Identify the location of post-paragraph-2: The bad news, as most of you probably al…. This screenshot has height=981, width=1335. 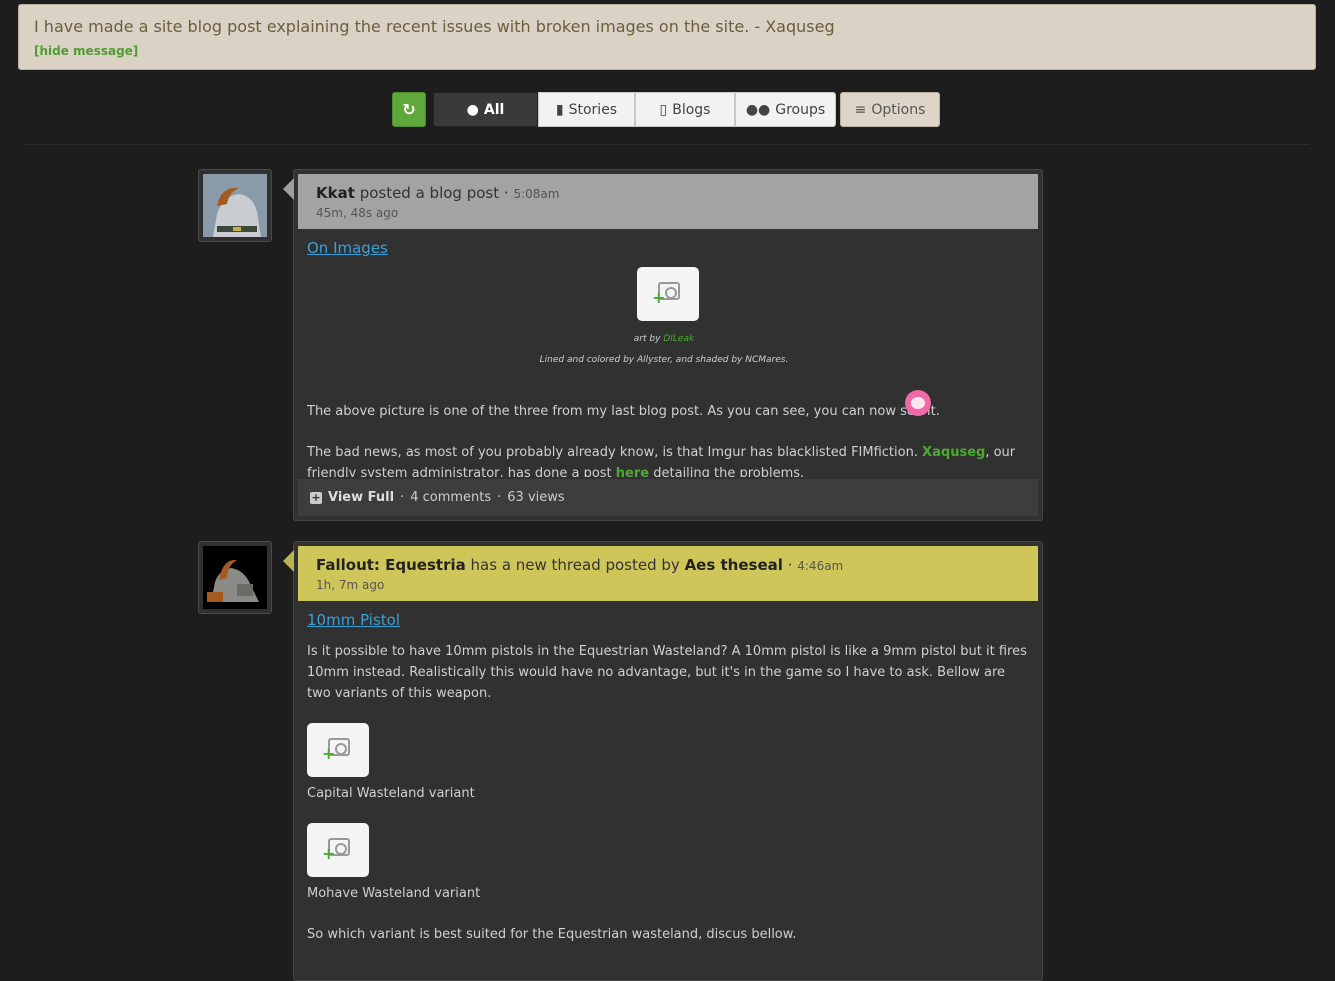
(668, 459).